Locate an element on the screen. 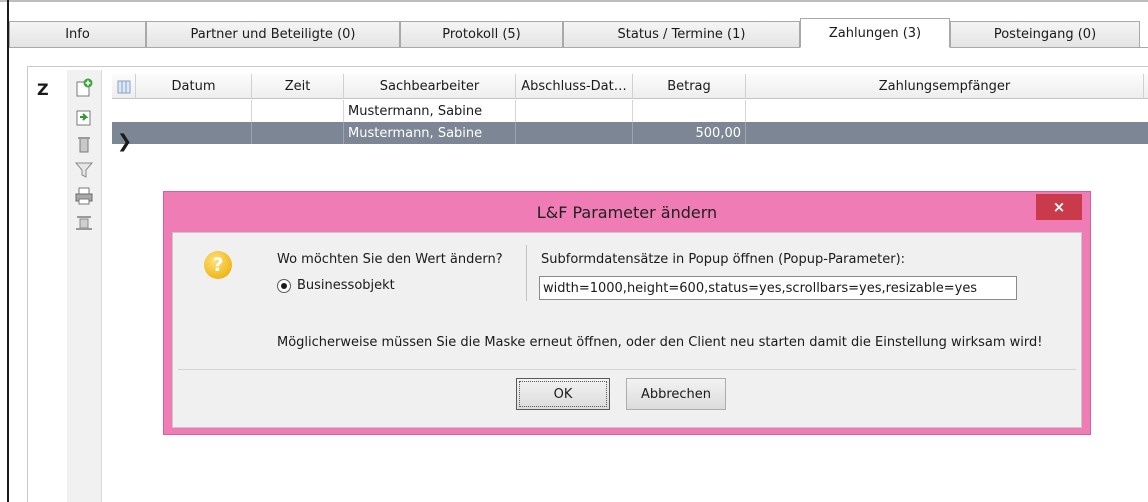 The width and height of the screenshot is (1148, 502). tab-info: Info is located at coordinates (77, 34).